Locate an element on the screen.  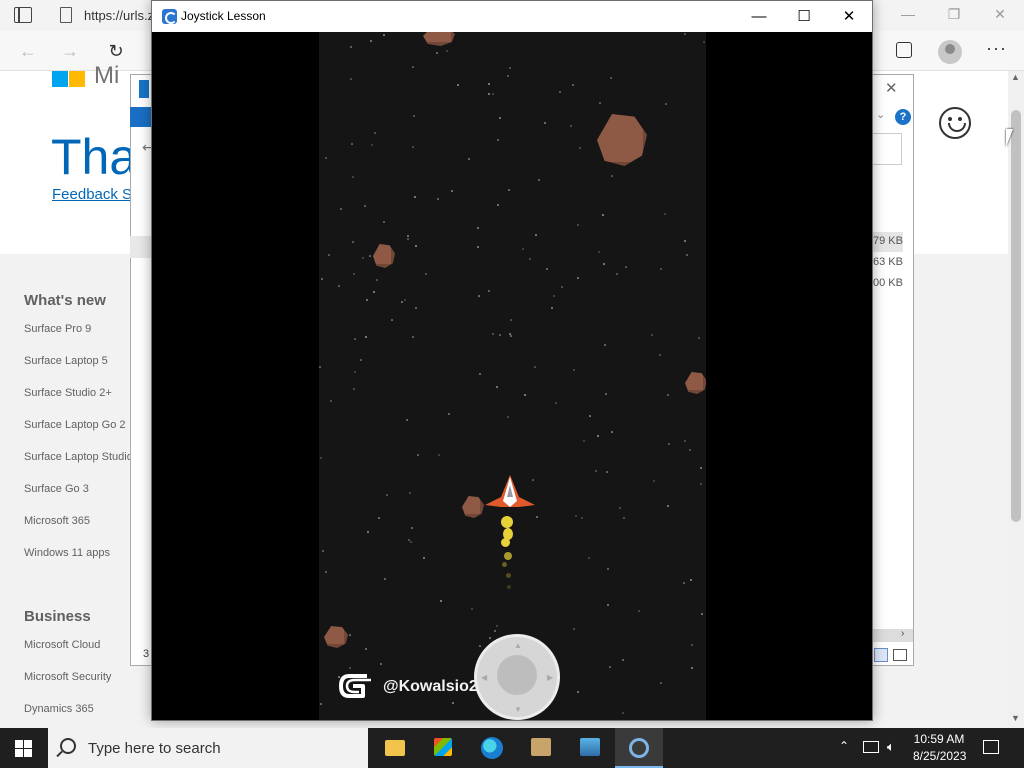
footer-link: Microsoft Security is located at coordinates (67, 677).